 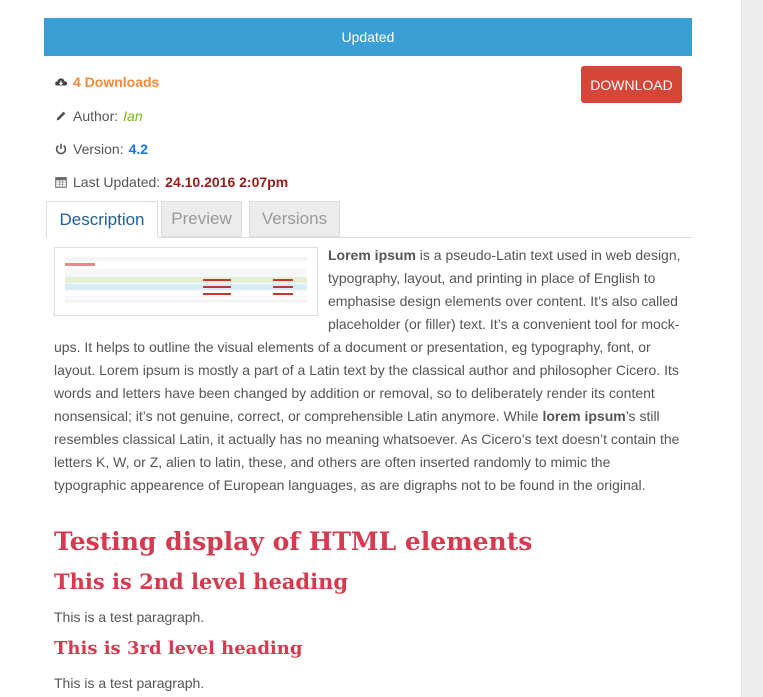 I want to click on cloud-download-icon, so click(x=61, y=82).